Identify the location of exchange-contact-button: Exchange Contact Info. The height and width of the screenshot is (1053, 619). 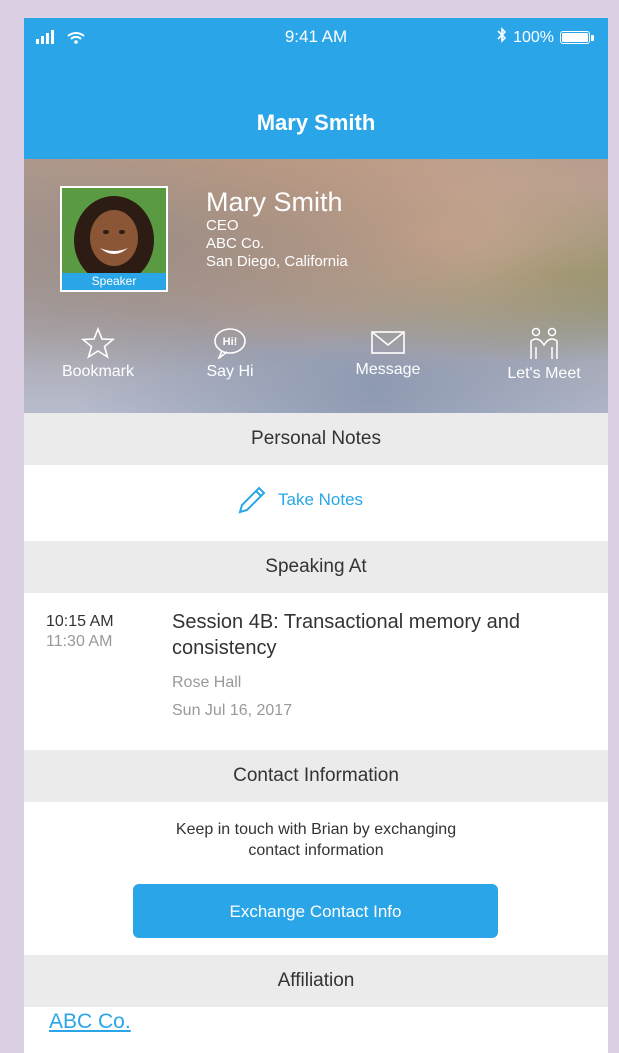
(315, 911).